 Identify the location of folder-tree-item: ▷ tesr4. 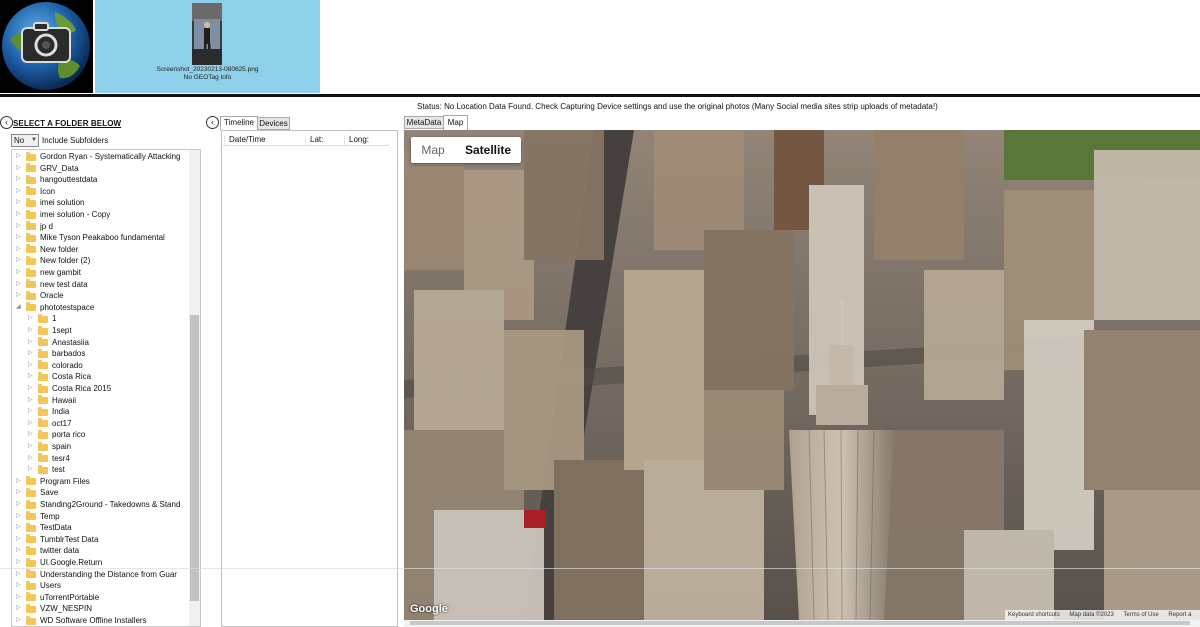
(49, 459).